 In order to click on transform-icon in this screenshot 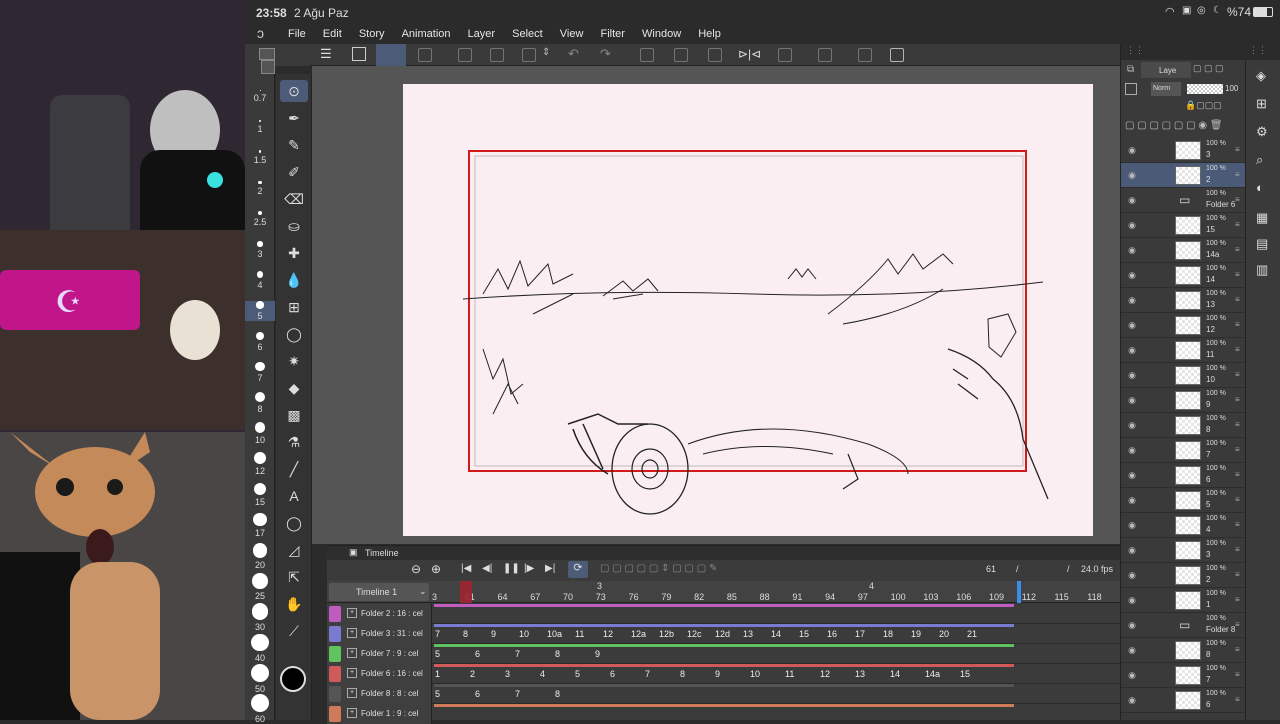, I will do `click(715, 55)`.